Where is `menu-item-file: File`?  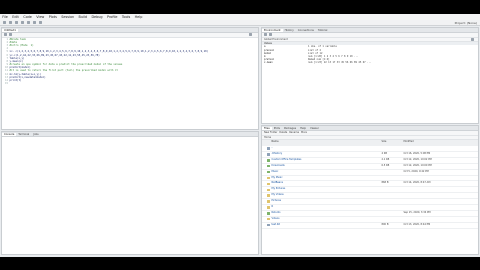 menu-item-file: File is located at coordinates (5, 17).